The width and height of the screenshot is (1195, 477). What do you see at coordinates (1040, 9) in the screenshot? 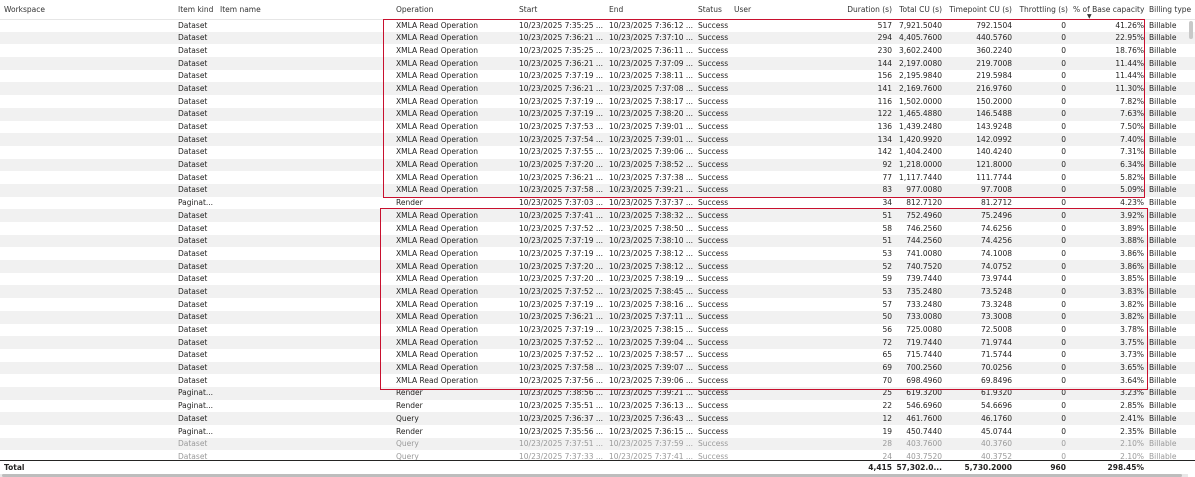
I see `col-header-throttling: Throttling (s)` at bounding box center [1040, 9].